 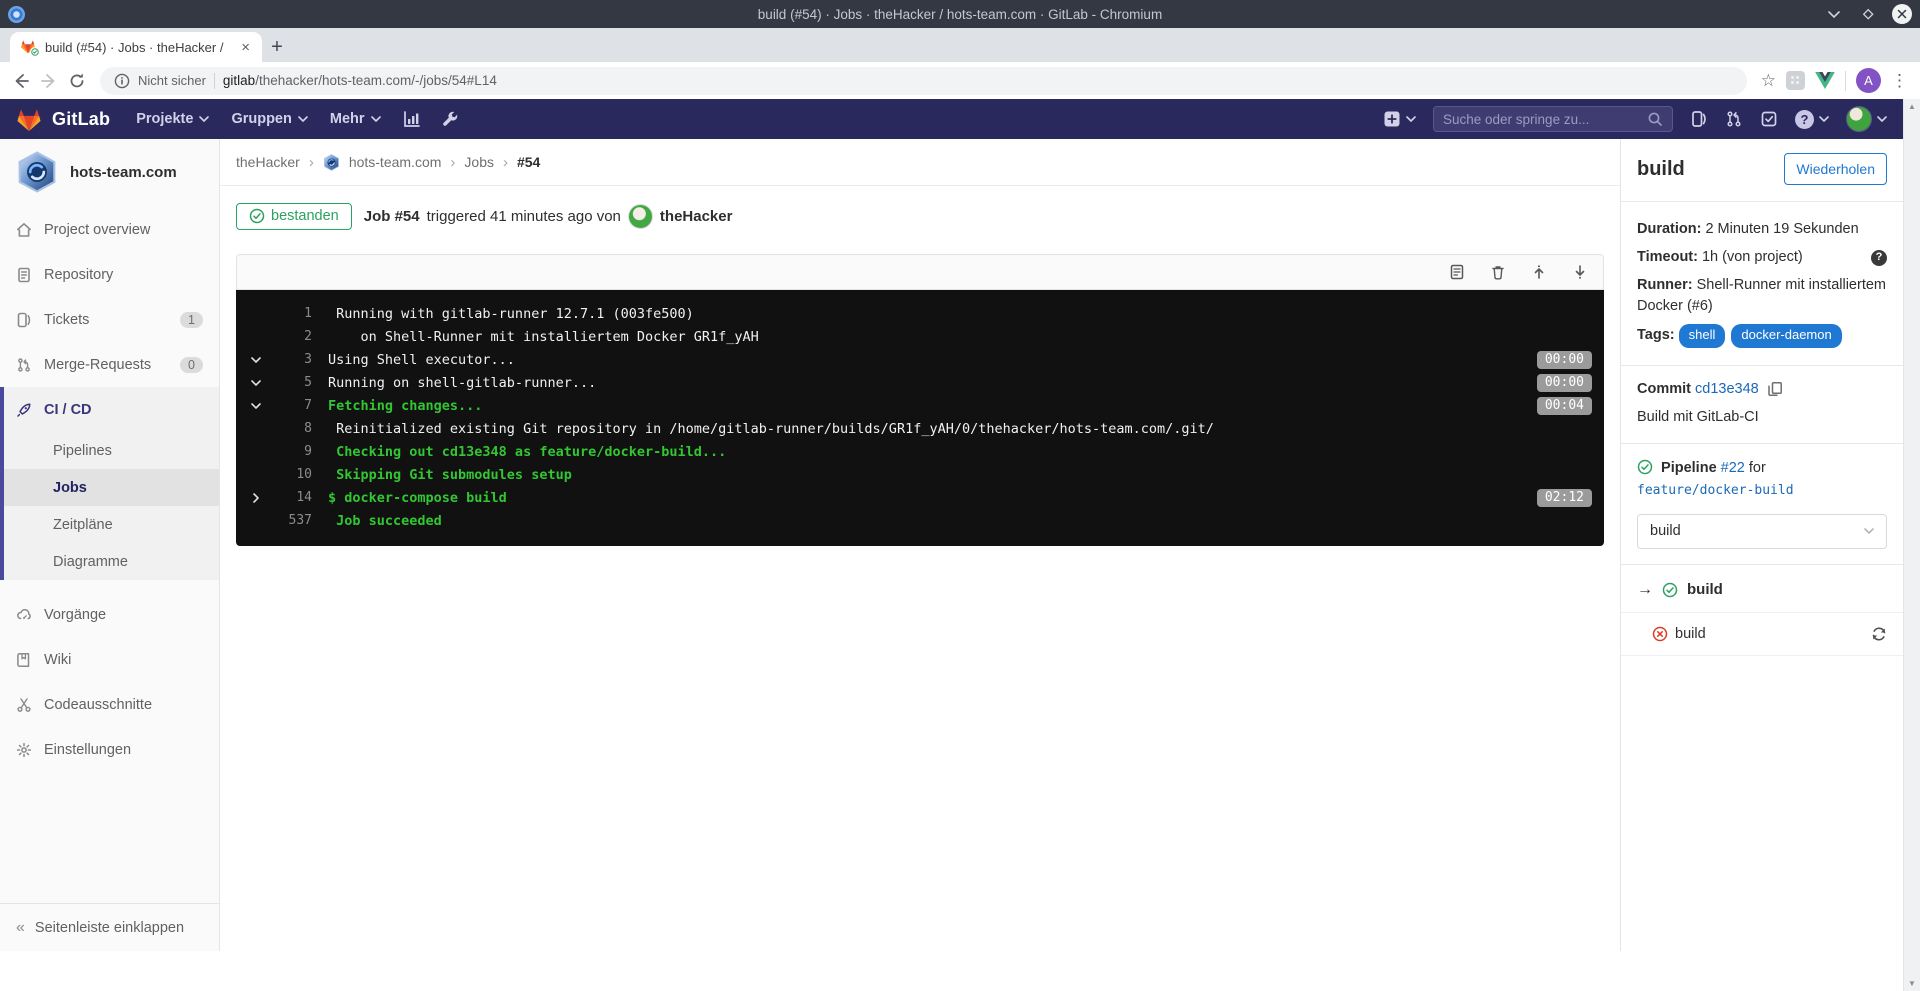 I want to click on sidebar-item-overview: Project overview, so click(x=109, y=229).